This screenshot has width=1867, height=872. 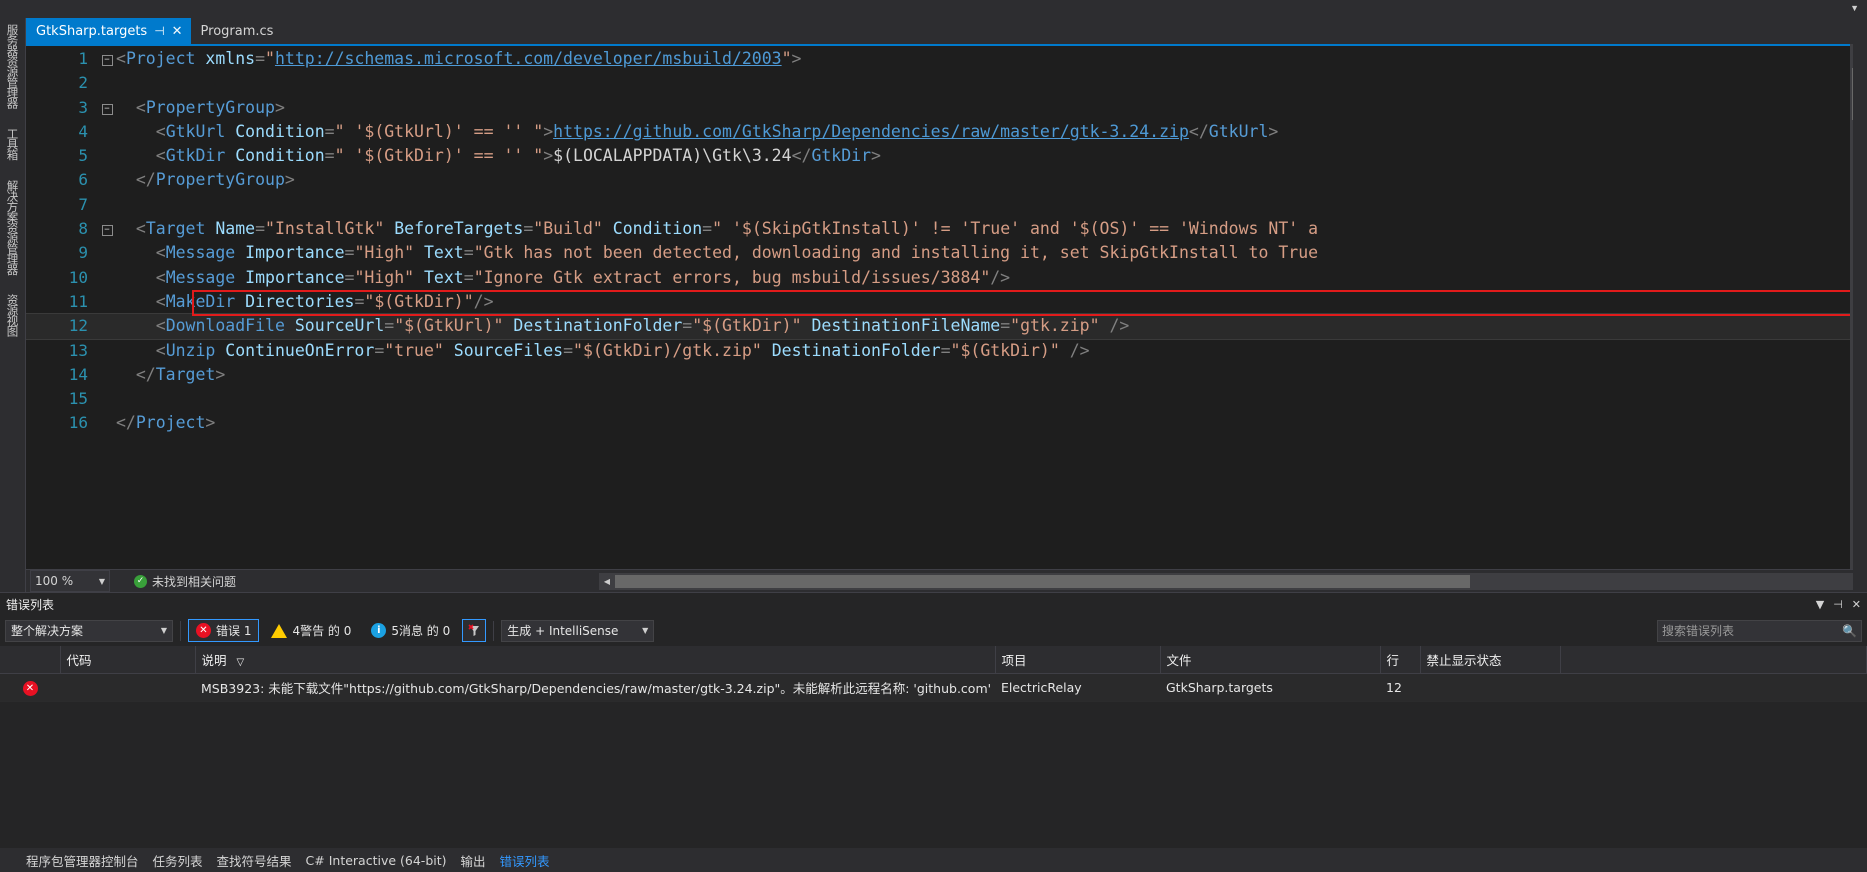 I want to click on sidebar-item-server-explorer: 服务器资源管理器, so click(x=13, y=66).